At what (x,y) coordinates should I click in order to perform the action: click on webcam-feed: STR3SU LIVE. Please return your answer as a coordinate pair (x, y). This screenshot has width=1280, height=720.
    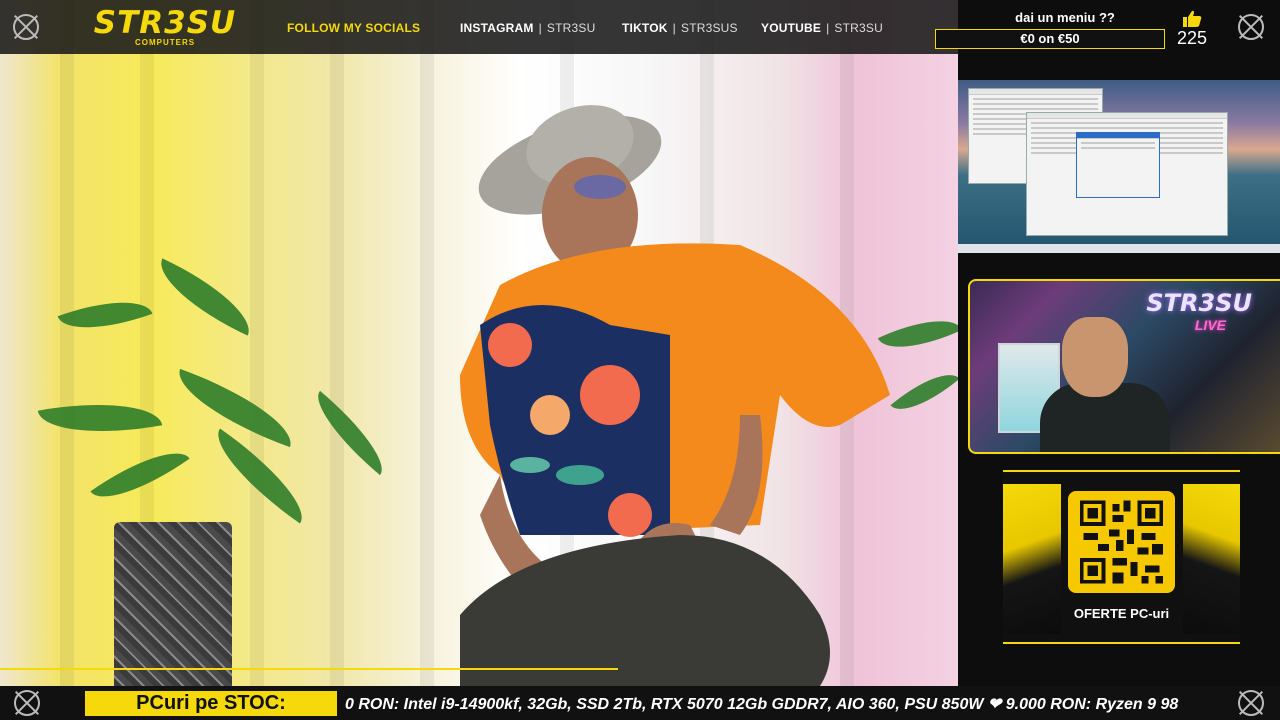
    Looking at the image, I should click on (1124, 366).